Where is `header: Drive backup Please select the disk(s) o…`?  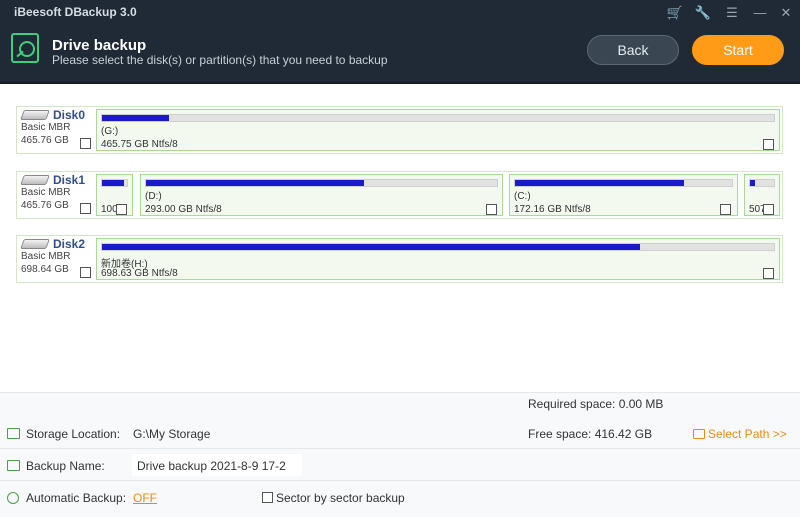 header: Drive backup Please select the disk(s) o… is located at coordinates (400, 55).